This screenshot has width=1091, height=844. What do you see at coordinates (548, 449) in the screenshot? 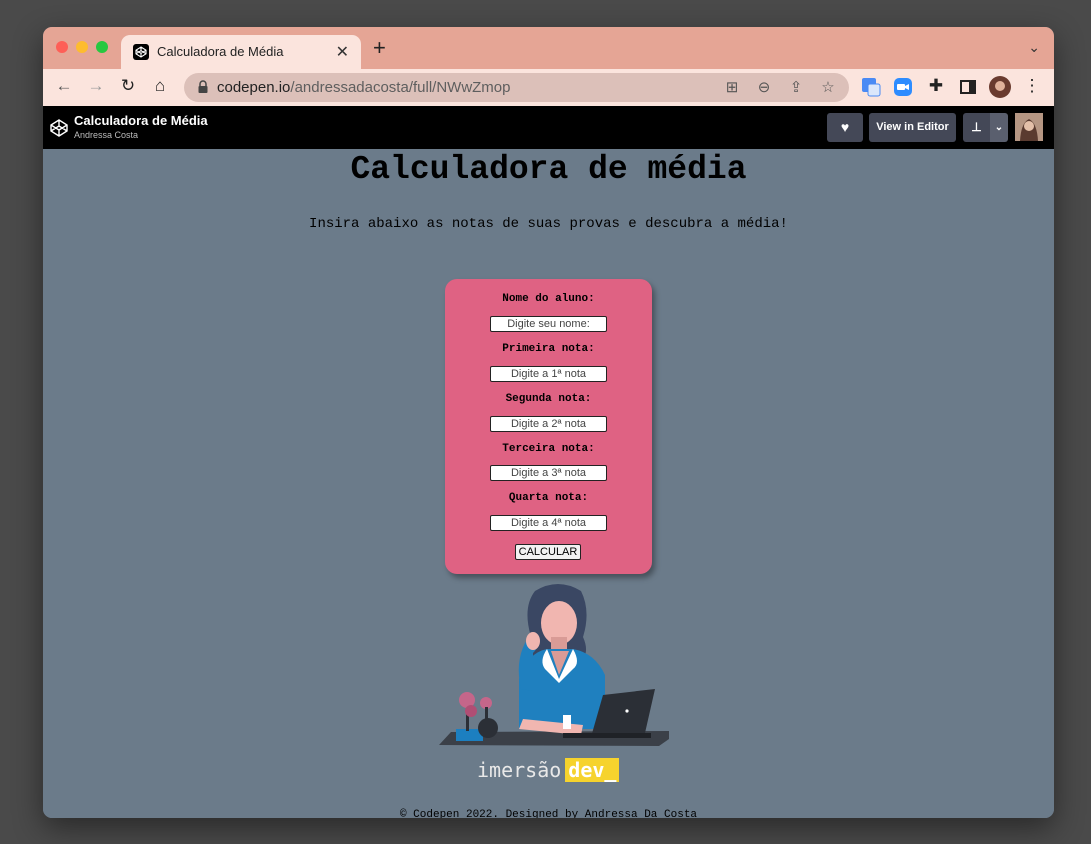
I see `grade3-label: Terceira nota:` at bounding box center [548, 449].